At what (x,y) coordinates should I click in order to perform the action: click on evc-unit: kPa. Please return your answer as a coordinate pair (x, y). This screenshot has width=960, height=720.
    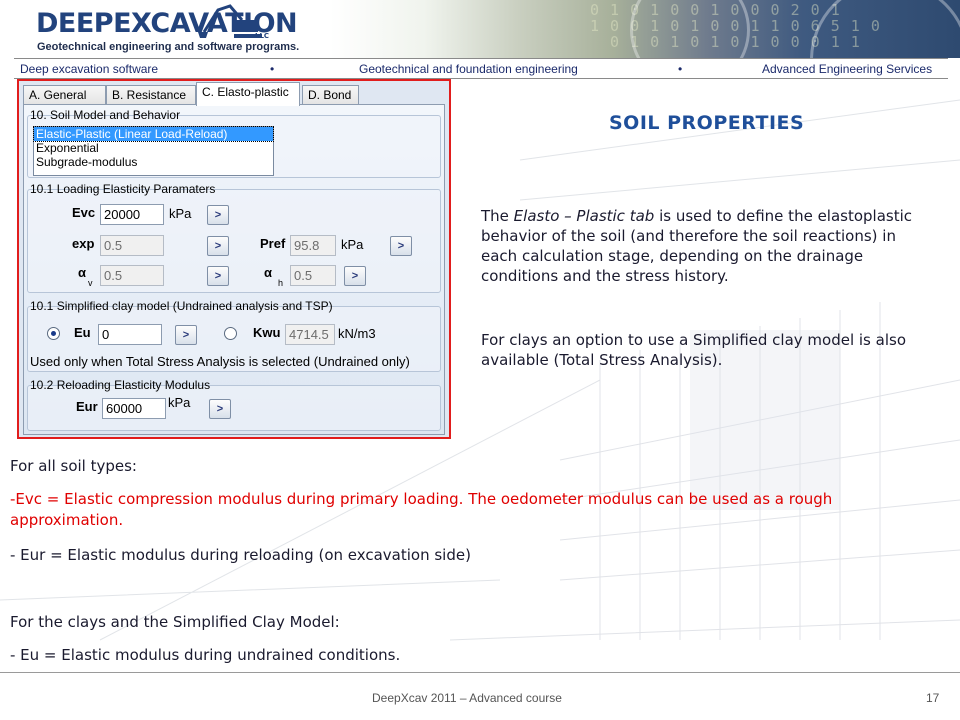
    Looking at the image, I should click on (180, 213).